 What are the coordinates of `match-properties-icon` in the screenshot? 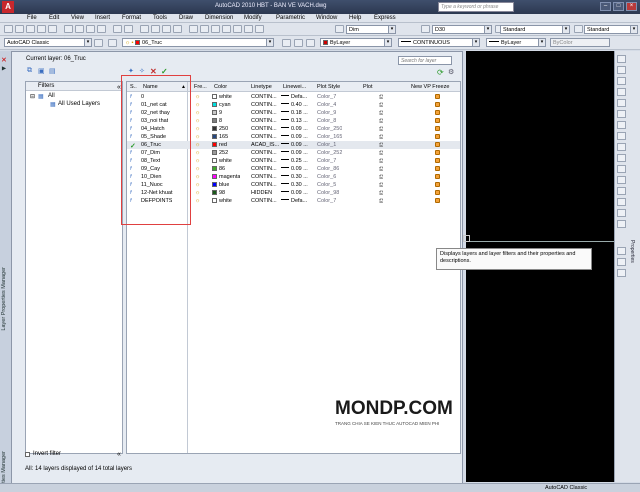 It's located at (101, 29).